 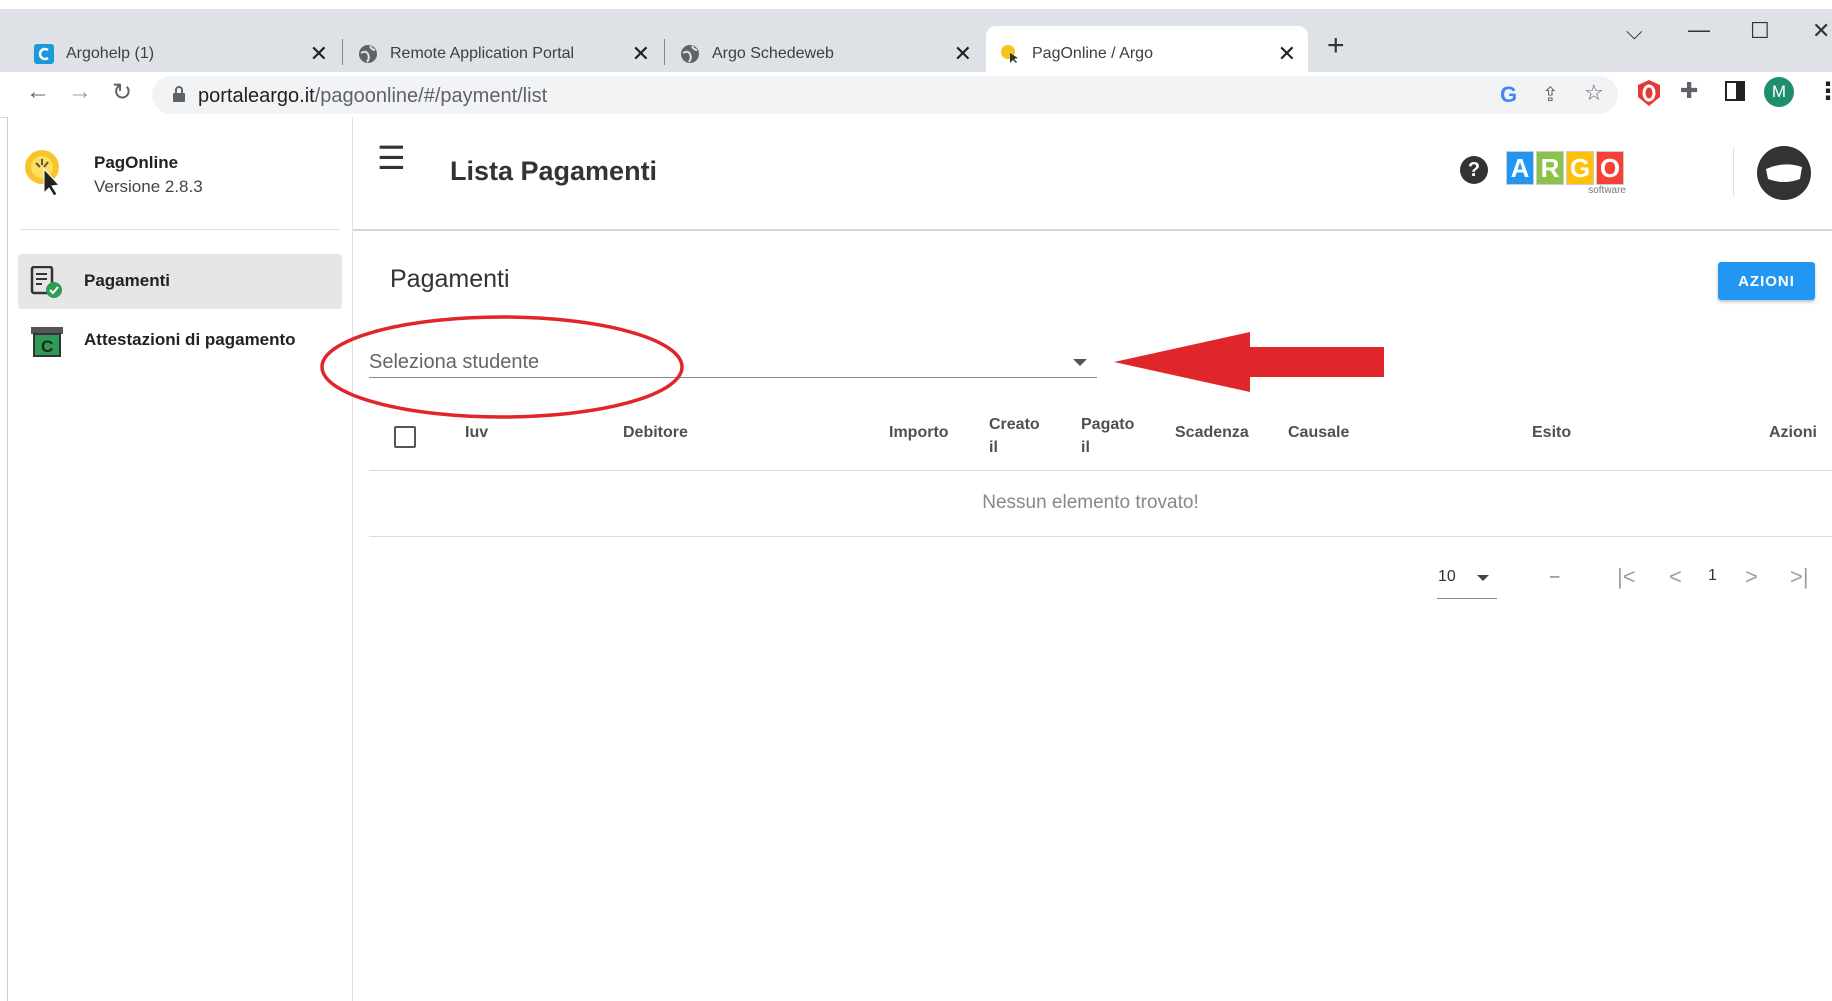 What do you see at coordinates (405, 437) in the screenshot?
I see `select-all-checkbox` at bounding box center [405, 437].